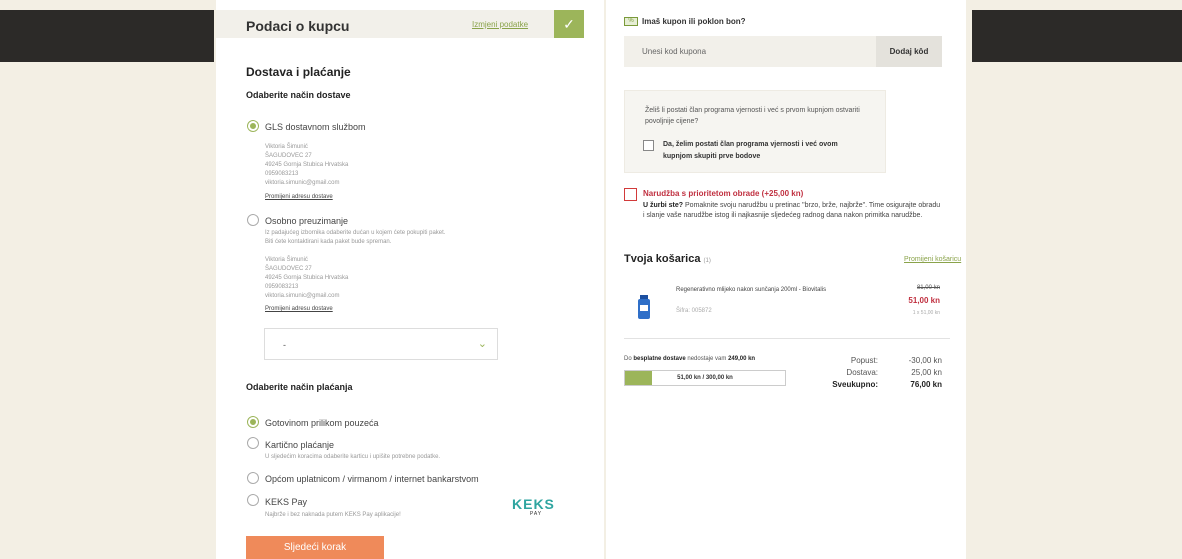  I want to click on summary-total-value: 76,00 kn, so click(926, 384).